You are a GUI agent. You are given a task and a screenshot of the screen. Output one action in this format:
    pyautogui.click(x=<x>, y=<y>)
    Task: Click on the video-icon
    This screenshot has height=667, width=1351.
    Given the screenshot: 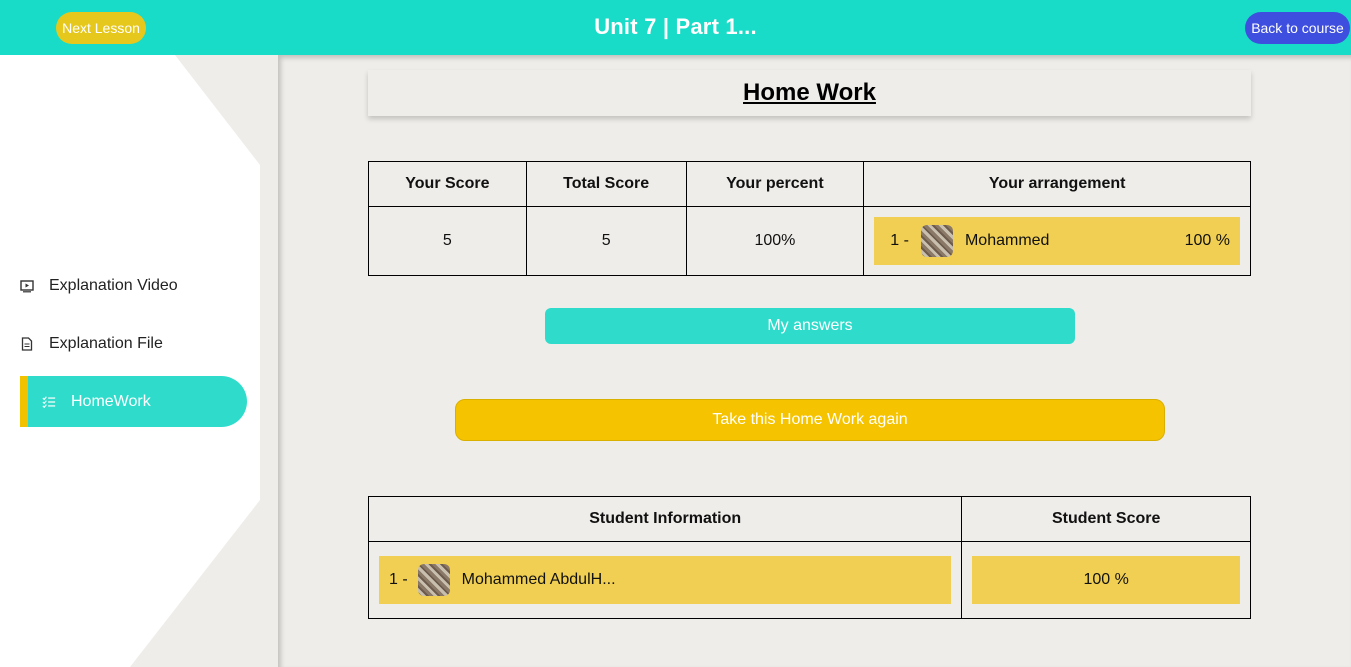 What is the action you would take?
    pyautogui.click(x=27, y=286)
    